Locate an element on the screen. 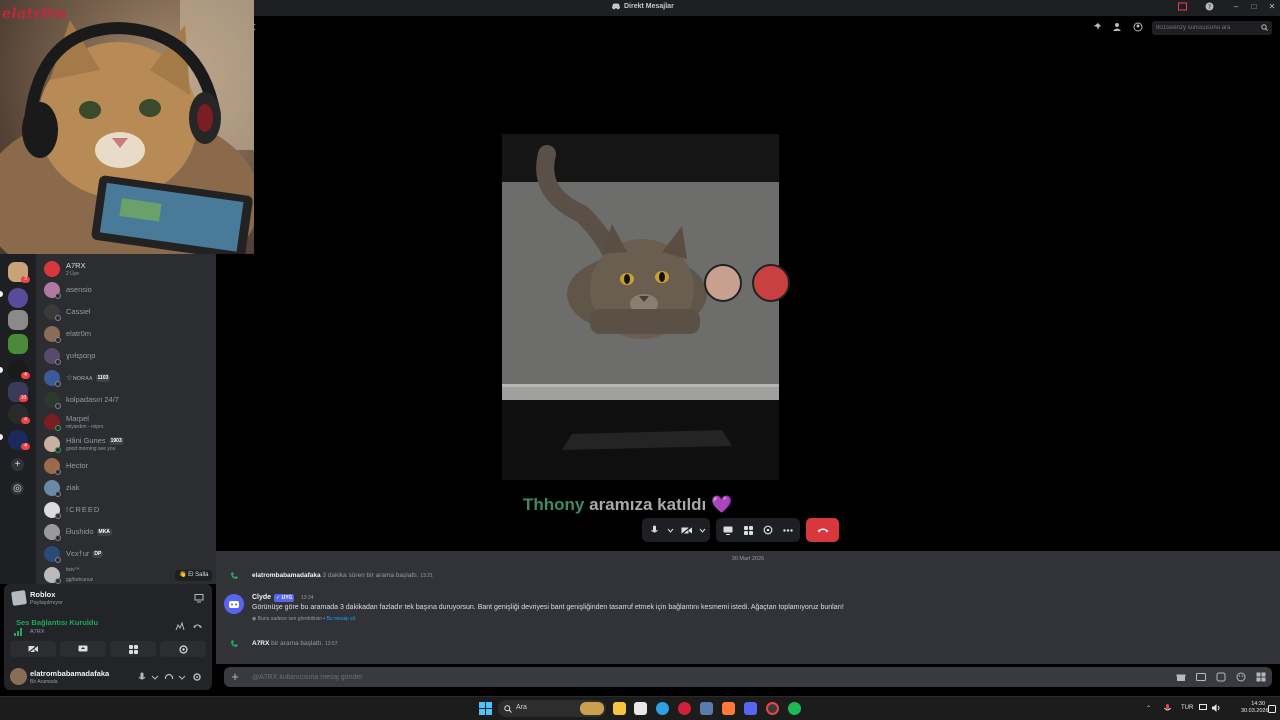  member-item: Hâni Gunes 1903 good morning see you is located at coordinates (129, 444).